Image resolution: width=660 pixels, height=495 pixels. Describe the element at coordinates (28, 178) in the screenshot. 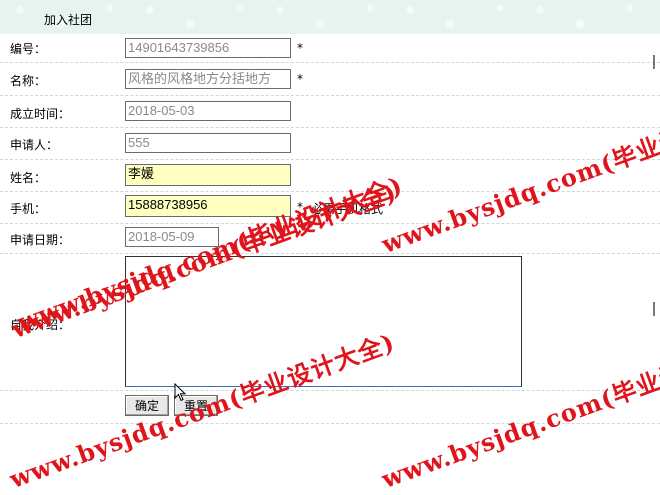

I see `fullname-label: 姓名：` at that location.